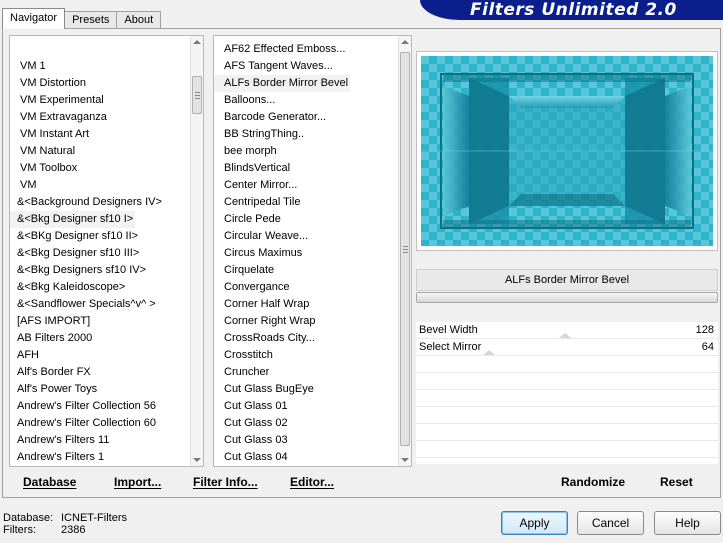 This screenshot has height=543, width=723. What do you see at coordinates (305, 253) in the screenshot?
I see `list-item: Circus Maximus` at bounding box center [305, 253].